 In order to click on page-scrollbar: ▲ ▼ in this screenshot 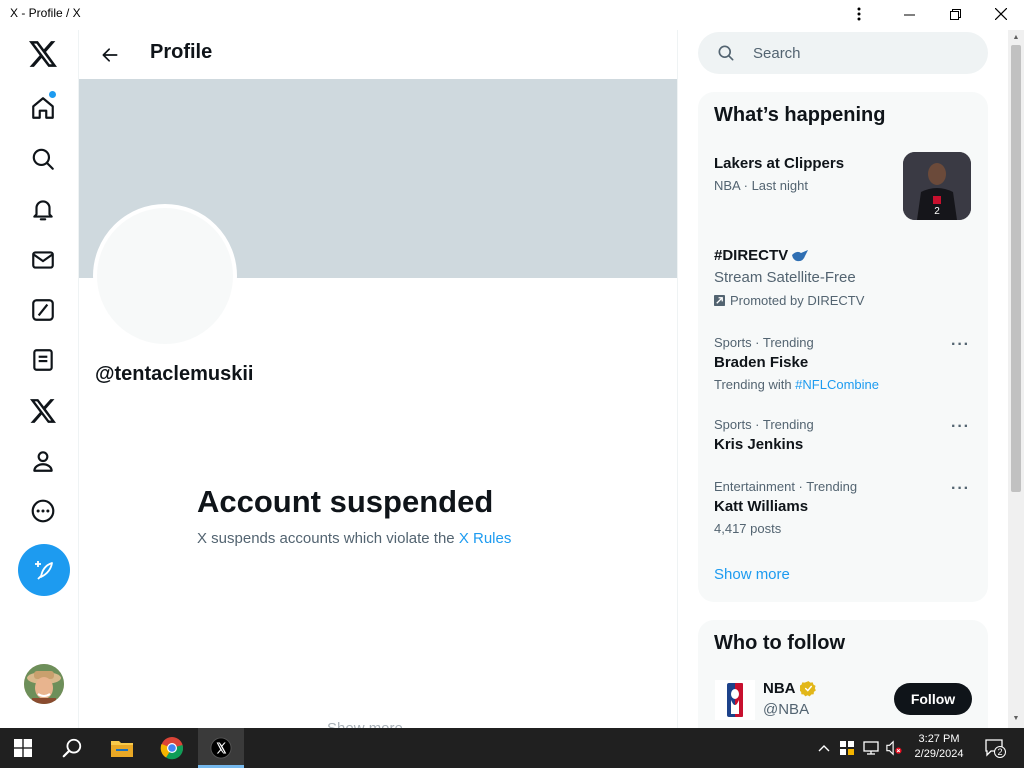, I will do `click(1016, 379)`.